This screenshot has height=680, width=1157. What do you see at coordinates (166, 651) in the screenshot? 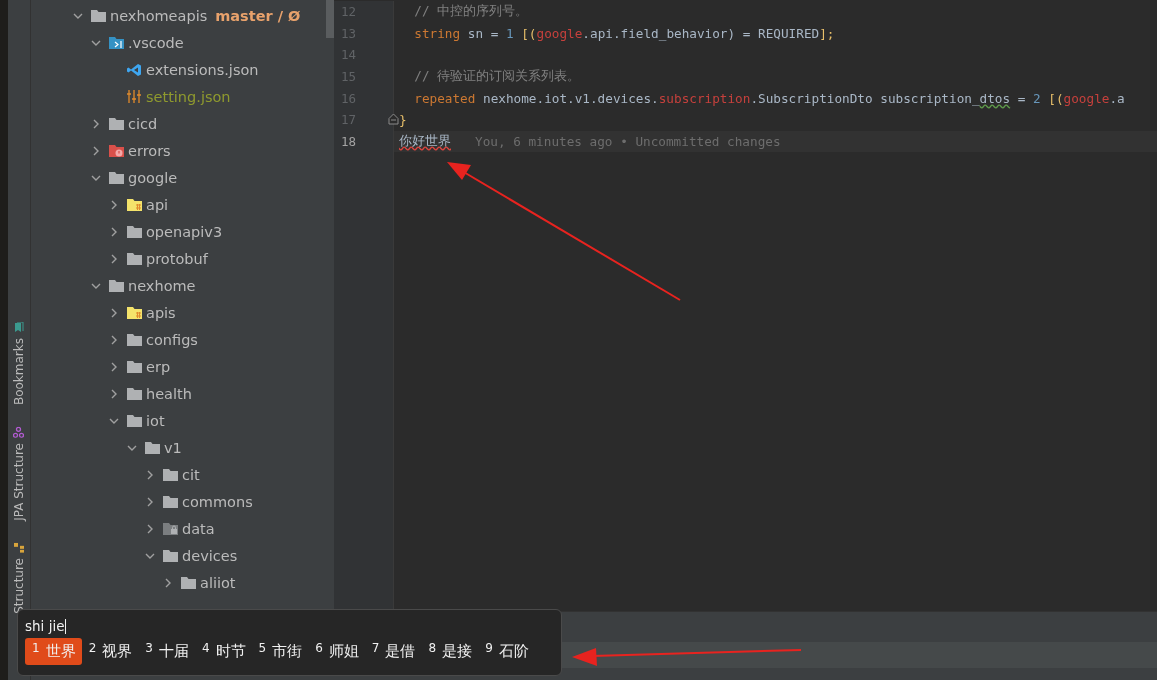
I see `candidate: $^{3}$ 十届` at bounding box center [166, 651].